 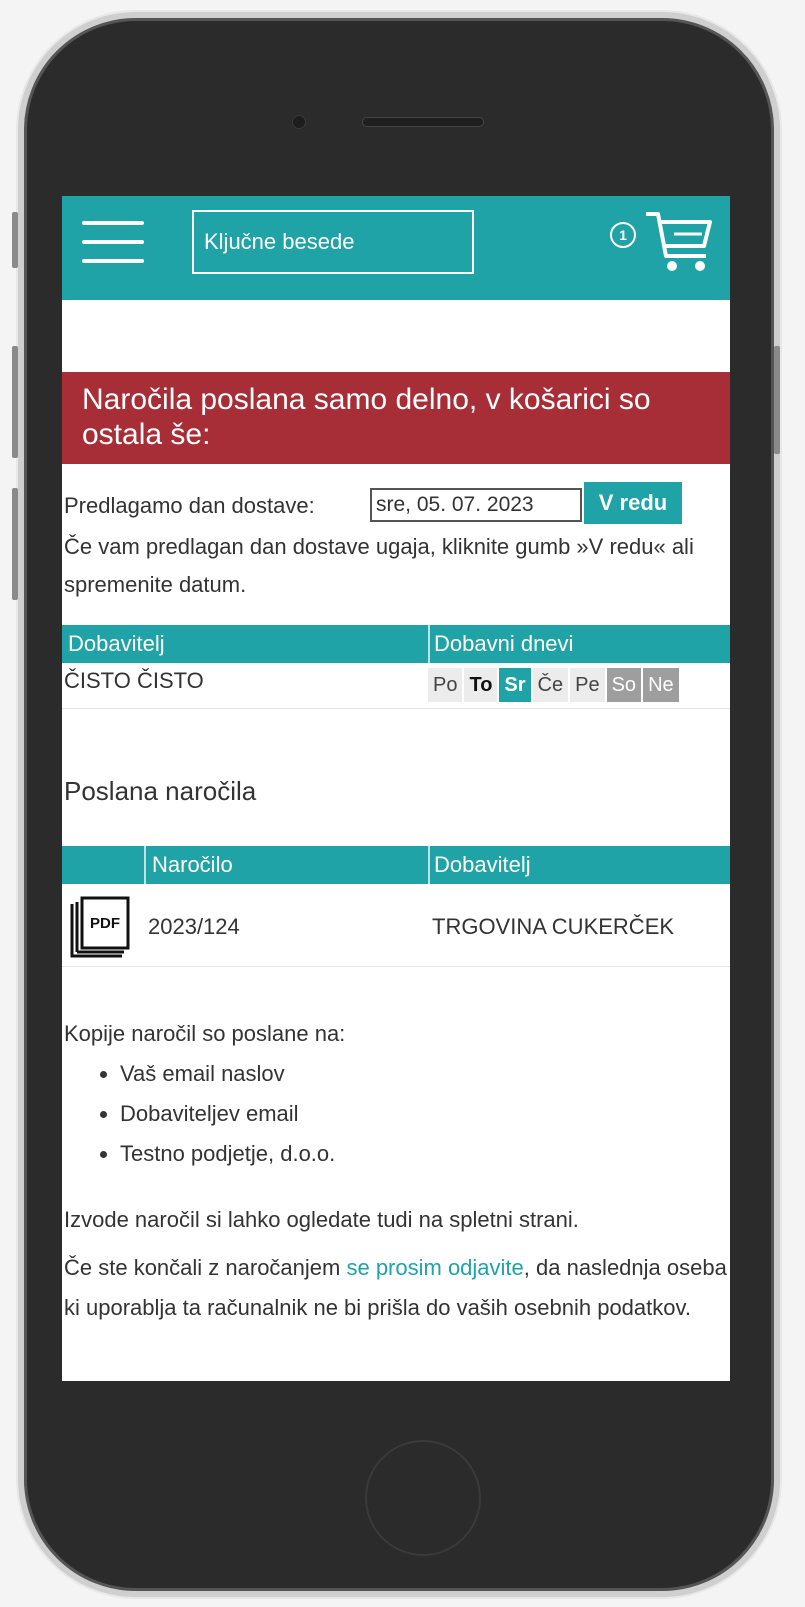 I want to click on cart-count-badge: 1, so click(x=623, y=235).